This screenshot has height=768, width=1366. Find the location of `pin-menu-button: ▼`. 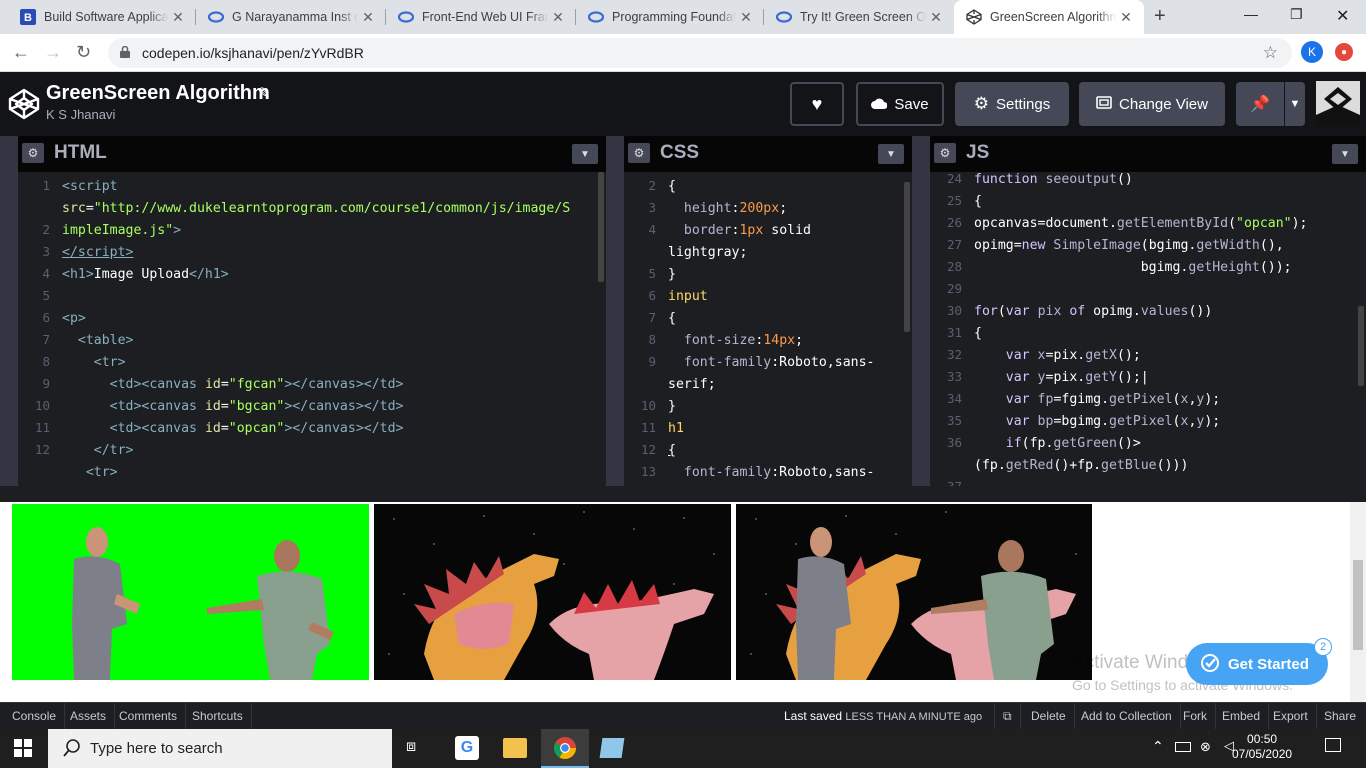

pin-menu-button: ▼ is located at coordinates (1295, 104).